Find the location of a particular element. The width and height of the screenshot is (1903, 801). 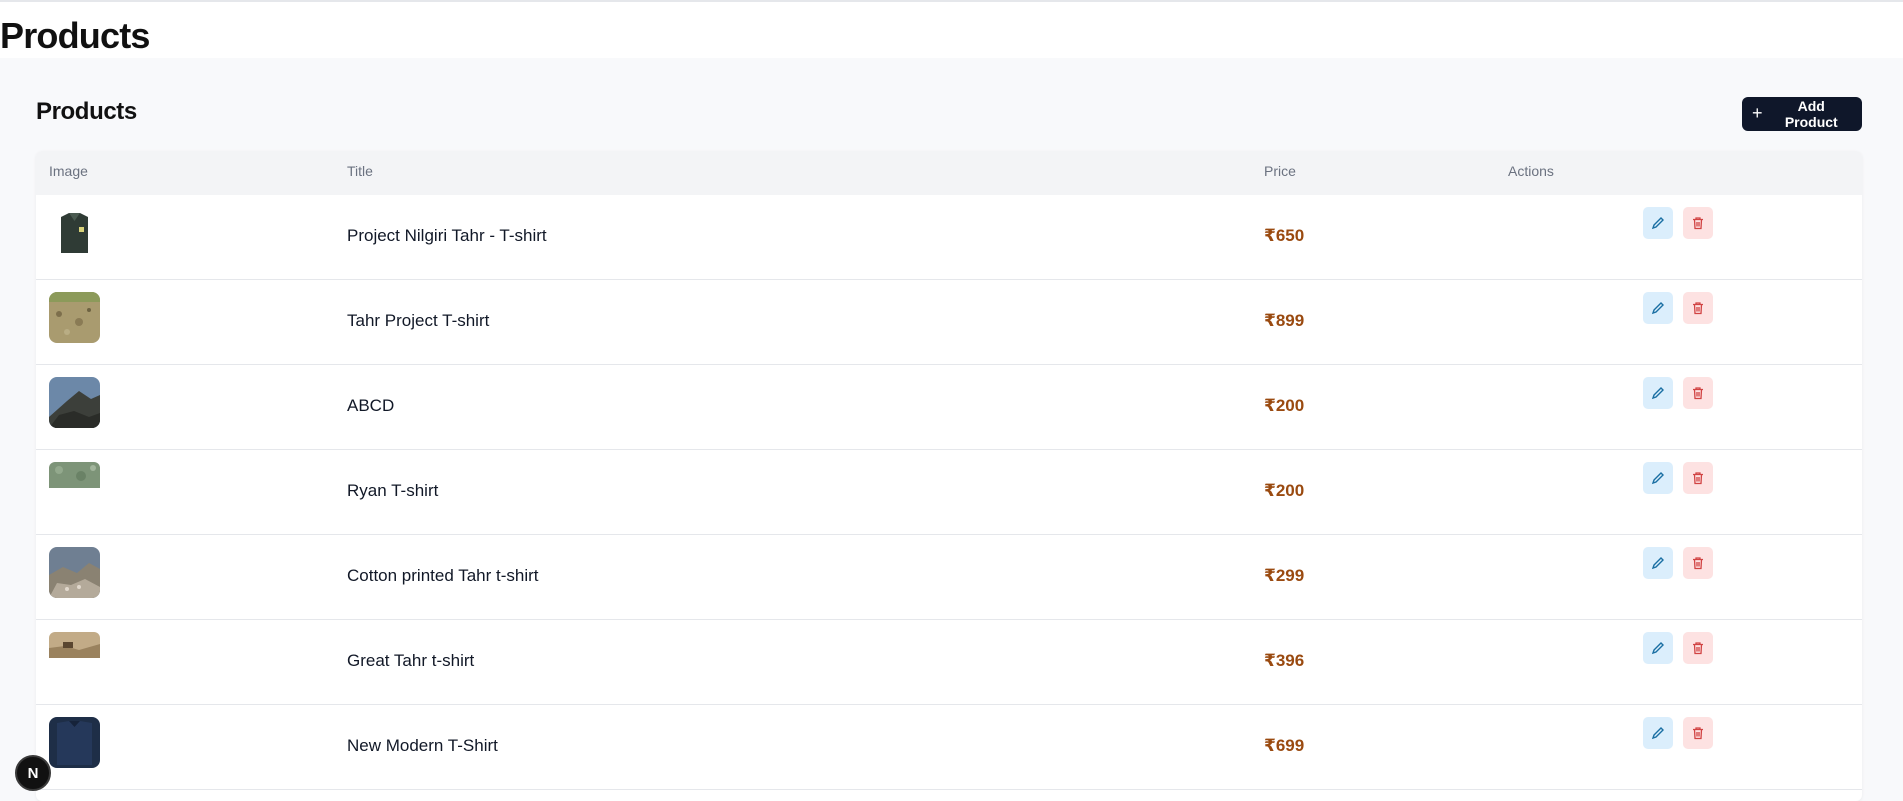

product-price: ₹299 is located at coordinates (1284, 575).